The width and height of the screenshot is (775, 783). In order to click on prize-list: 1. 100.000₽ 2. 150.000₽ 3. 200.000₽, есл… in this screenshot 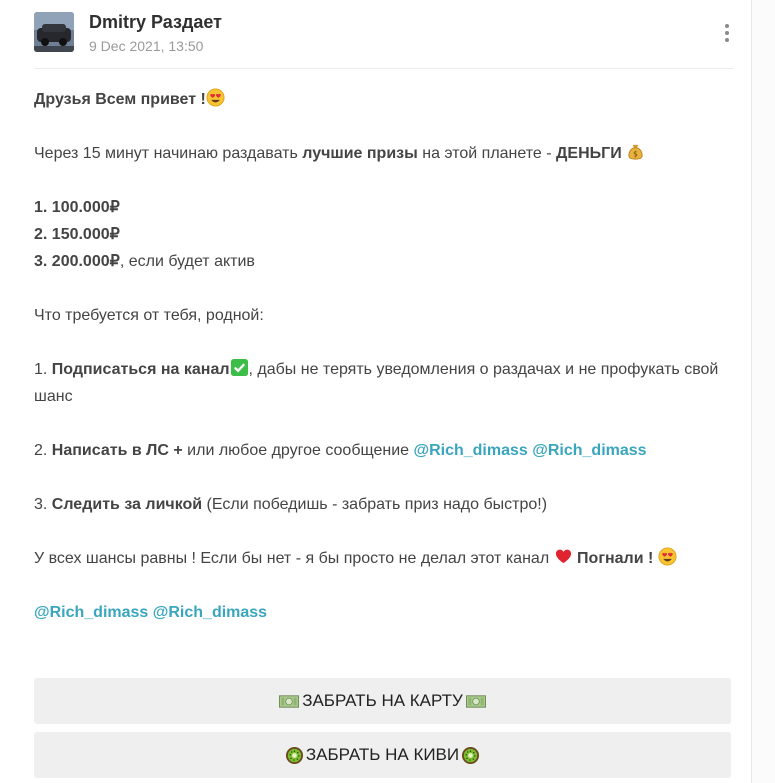, I will do `click(384, 234)`.